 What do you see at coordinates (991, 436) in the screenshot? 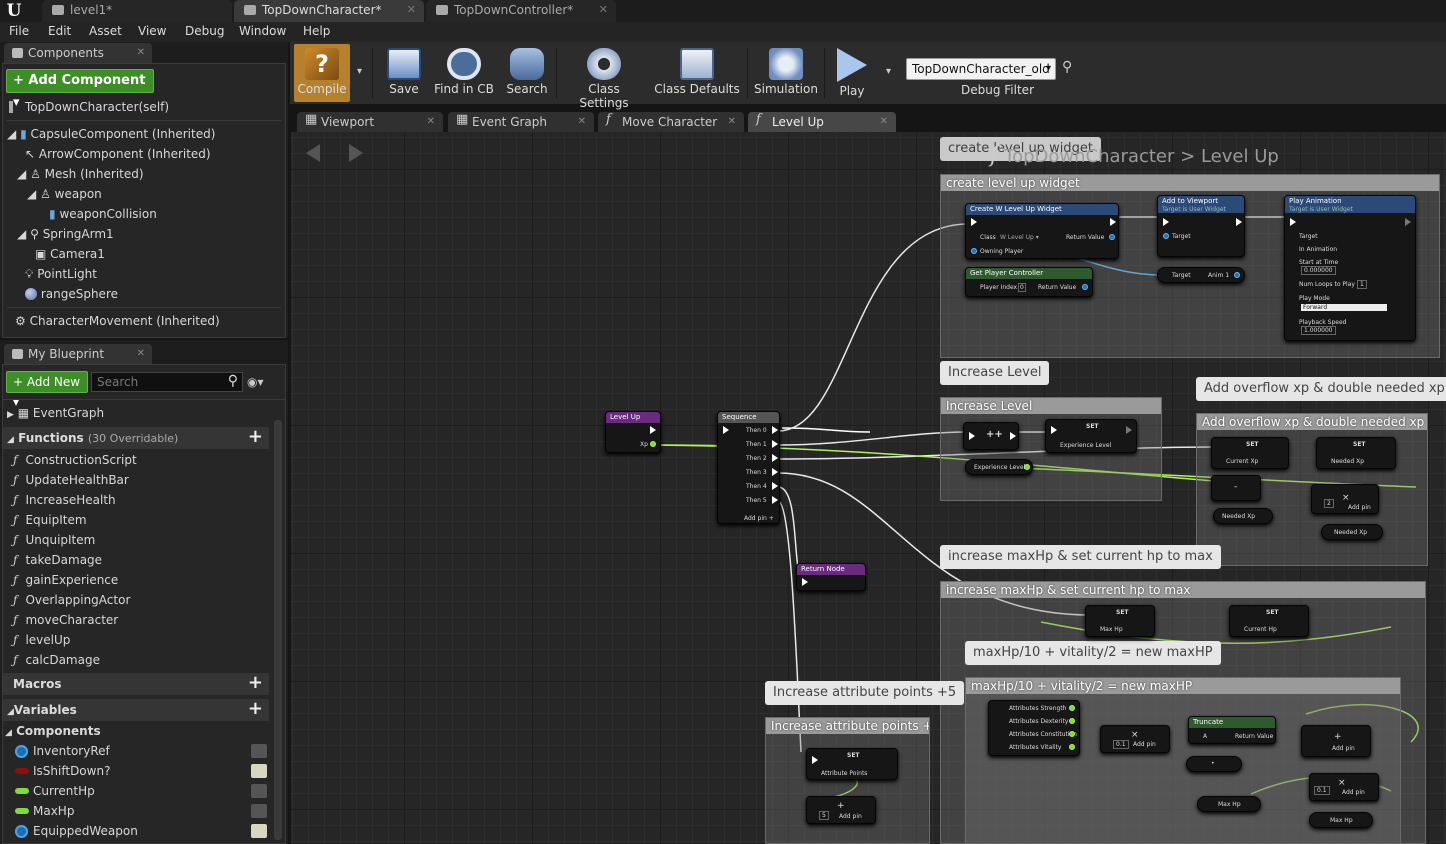
I see `node-increment: ++` at bounding box center [991, 436].